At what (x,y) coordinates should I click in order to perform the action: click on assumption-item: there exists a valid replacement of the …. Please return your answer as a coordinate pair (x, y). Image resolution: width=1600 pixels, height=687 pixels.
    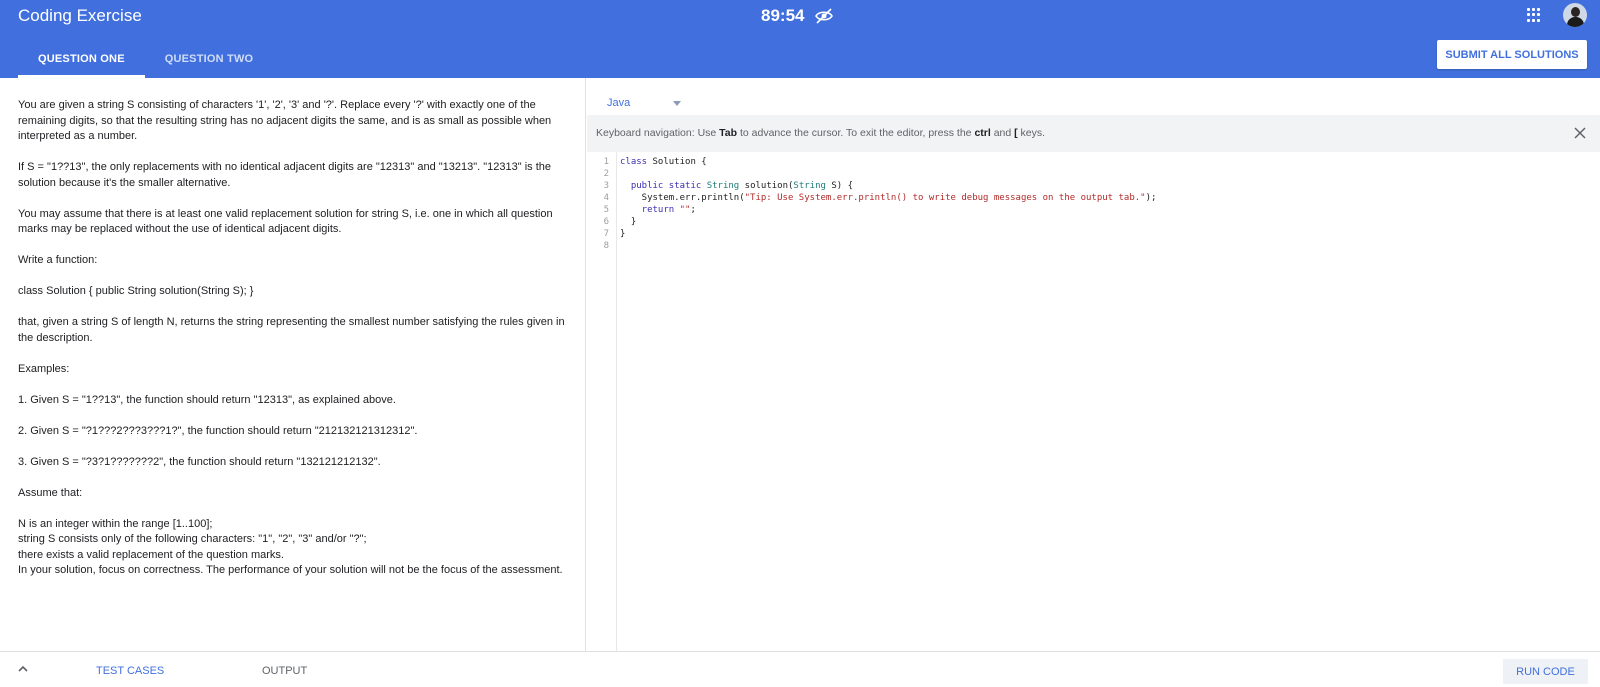
    Looking at the image, I should click on (151, 554).